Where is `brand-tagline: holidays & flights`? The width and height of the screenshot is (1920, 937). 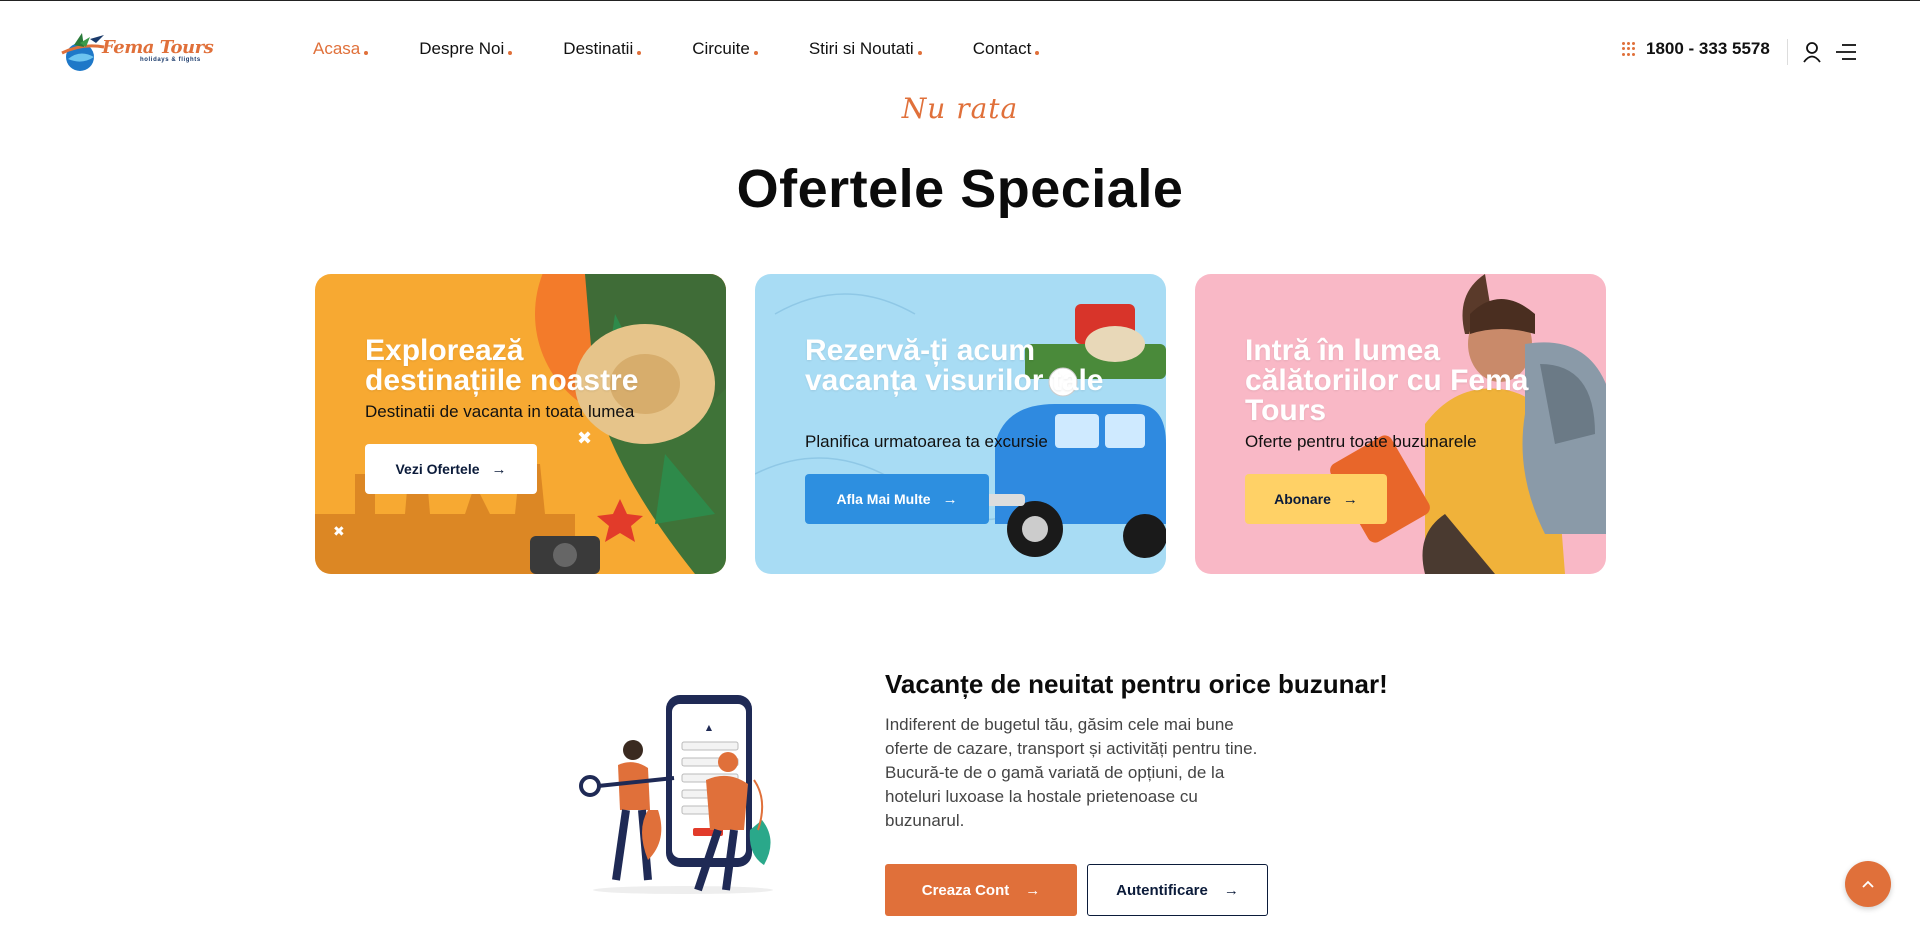
brand-tagline: holidays & flights is located at coordinates (170, 60).